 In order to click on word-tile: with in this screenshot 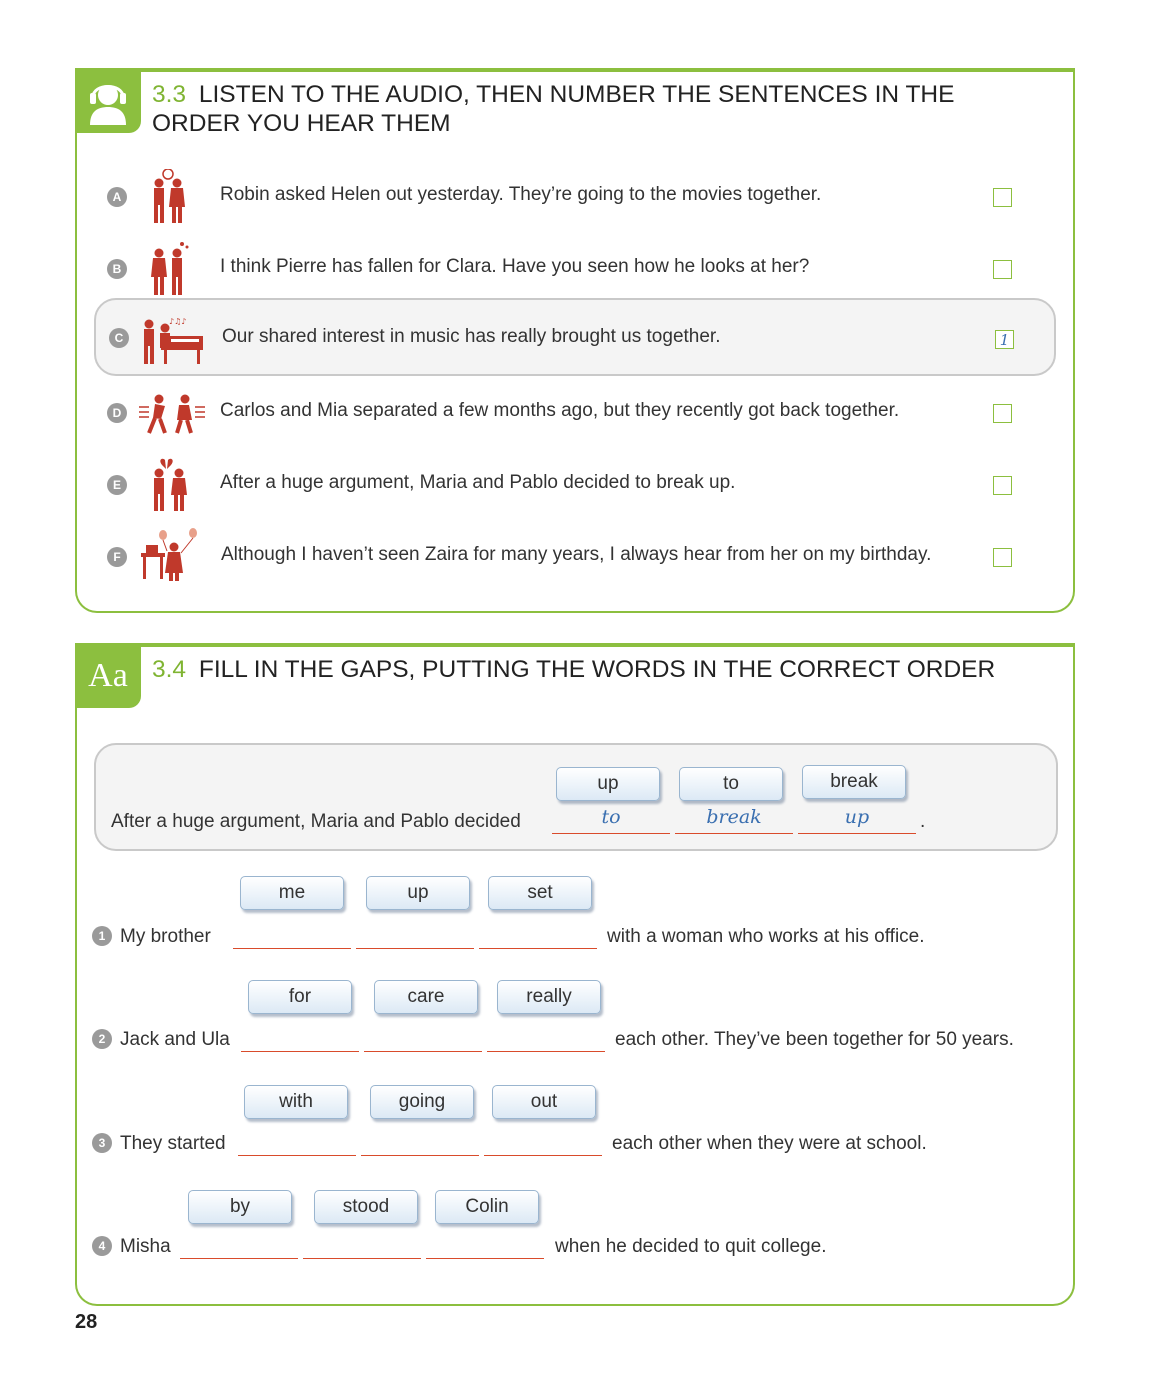, I will do `click(296, 1102)`.